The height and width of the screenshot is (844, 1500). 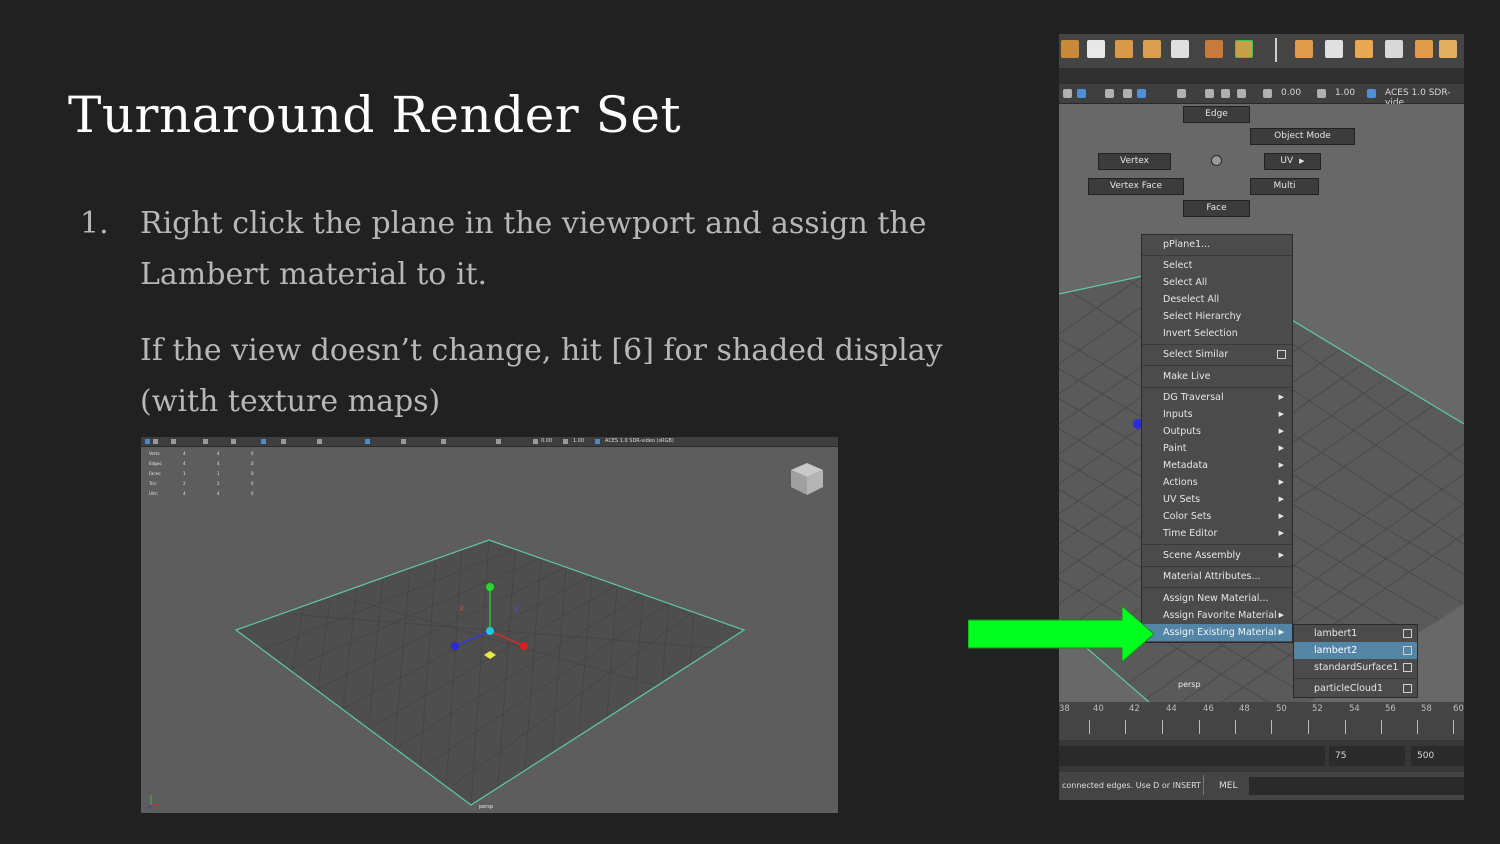 I want to click on menu-item-select-similar: Select Similar, so click(x=1217, y=354).